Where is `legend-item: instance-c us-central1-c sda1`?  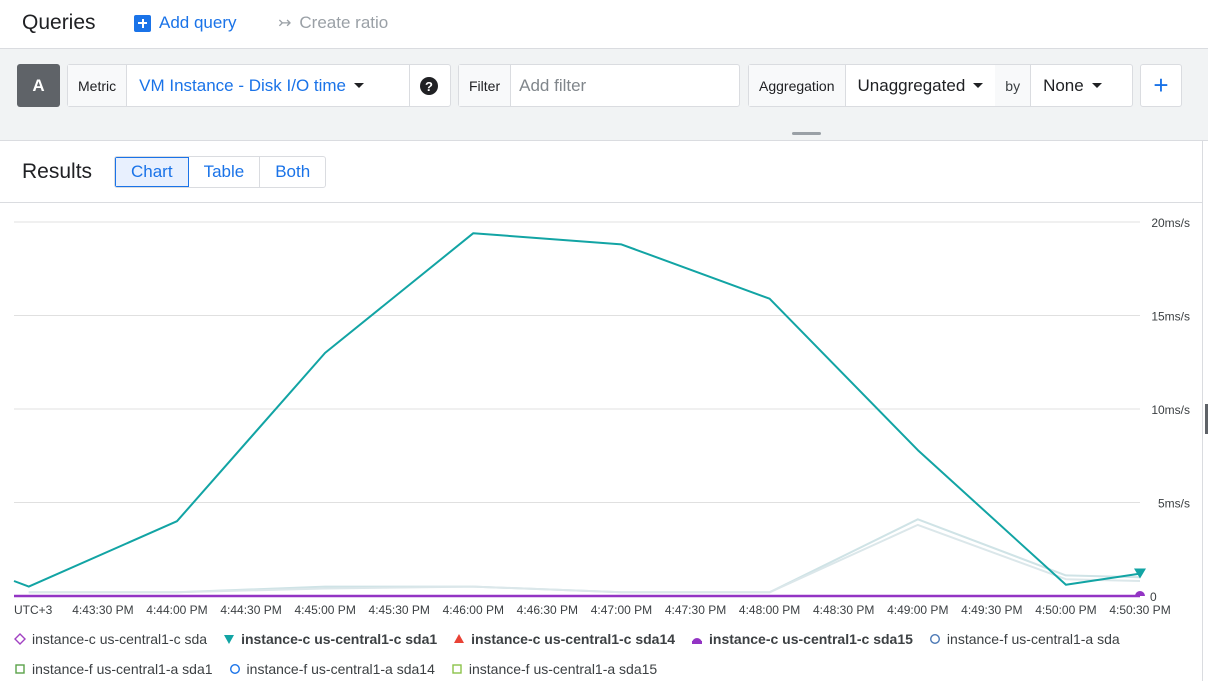
legend-item: instance-c us-central1-c sda1 is located at coordinates (330, 639).